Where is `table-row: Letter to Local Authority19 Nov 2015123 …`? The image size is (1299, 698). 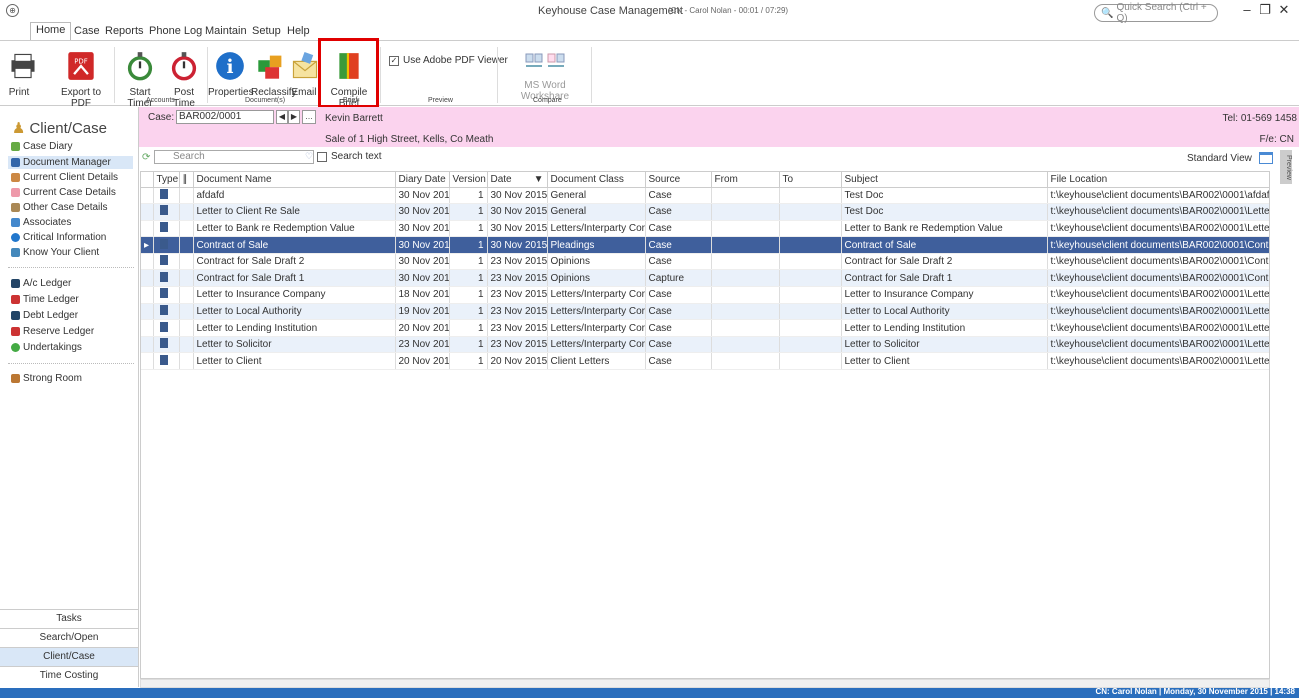
table-row: Letter to Local Authority19 Nov 2015123 … is located at coordinates (705, 312).